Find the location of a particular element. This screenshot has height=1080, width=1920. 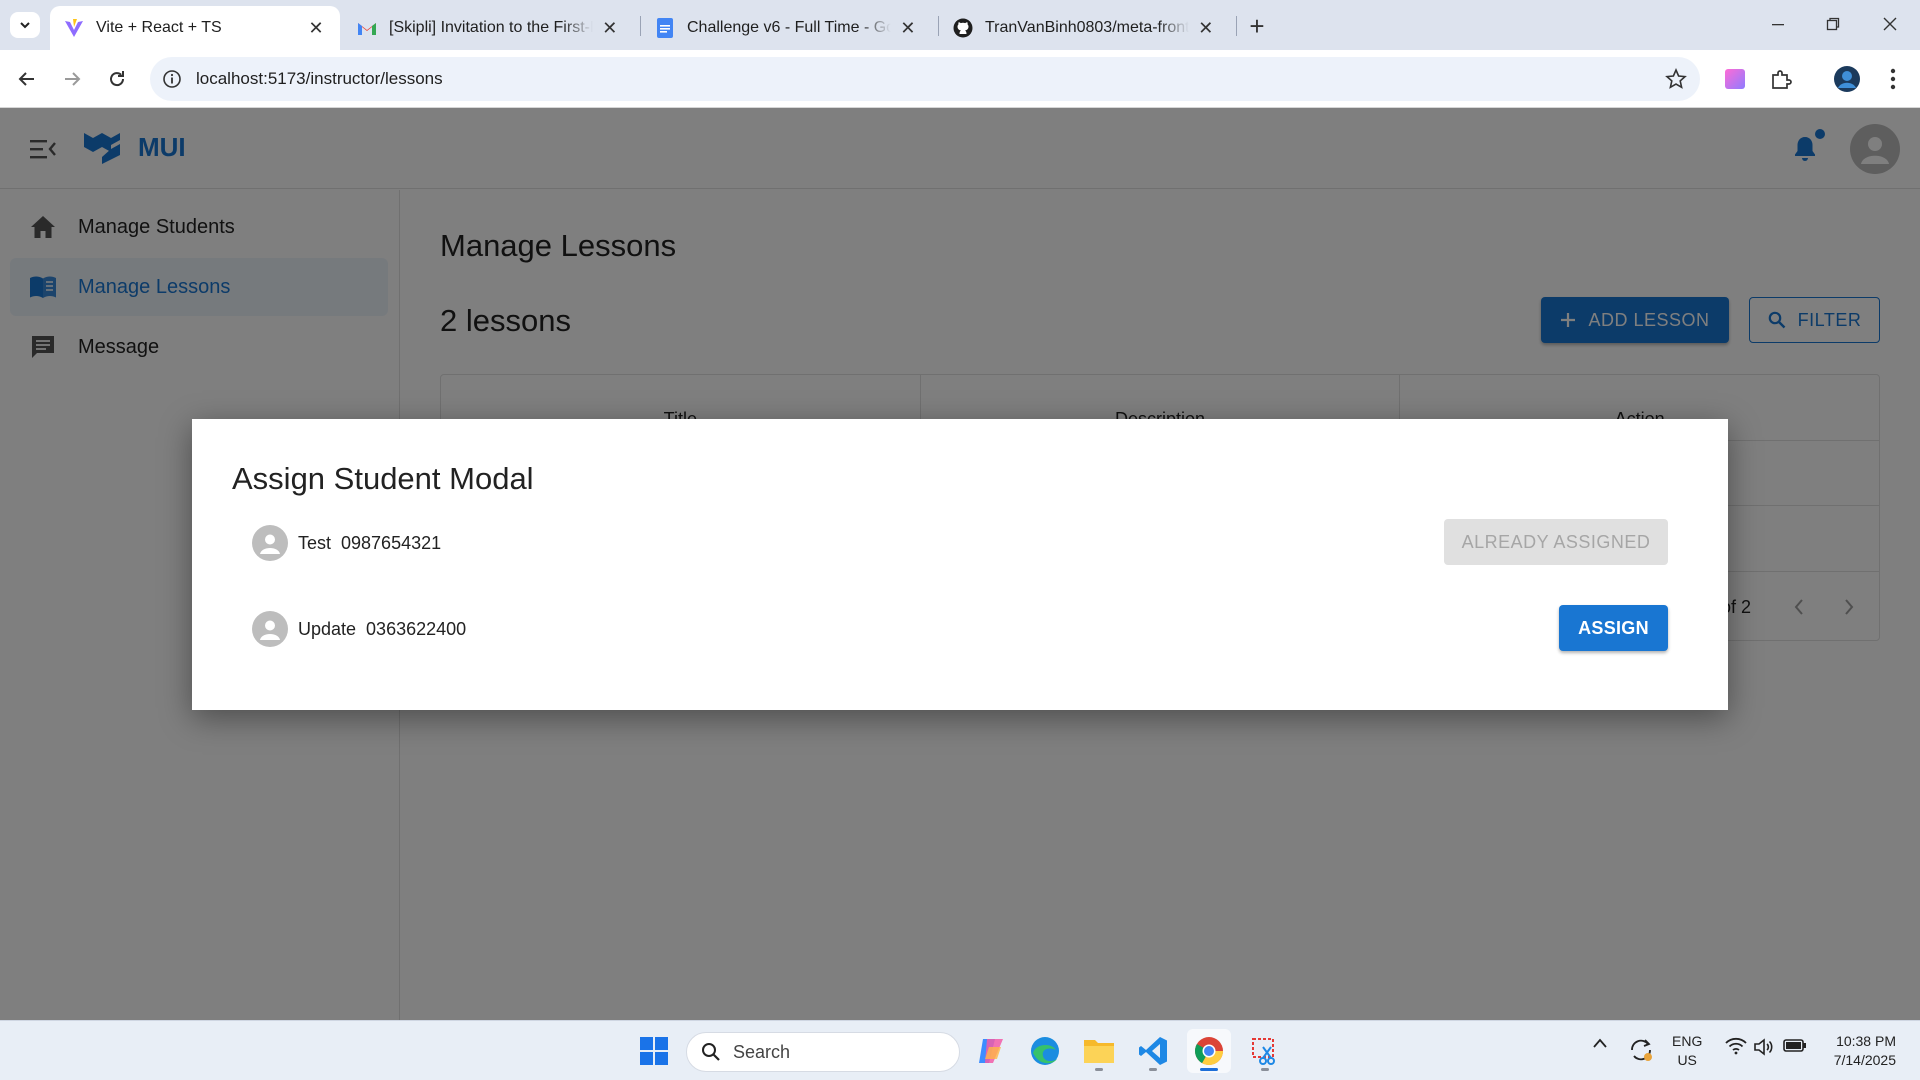

browser-tab-label: TranVanBinh0803/meta-fronten is located at coordinates (1087, 27).